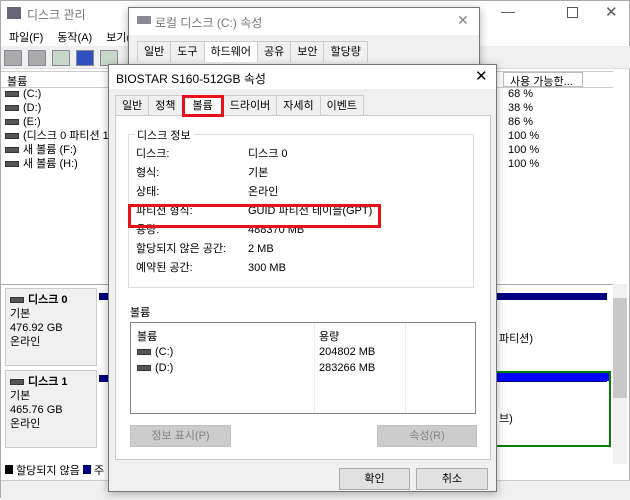 The image size is (630, 500). I want to click on disk-0-info: 디스크 0 기본 476.92 GB 온라인, so click(51, 327).